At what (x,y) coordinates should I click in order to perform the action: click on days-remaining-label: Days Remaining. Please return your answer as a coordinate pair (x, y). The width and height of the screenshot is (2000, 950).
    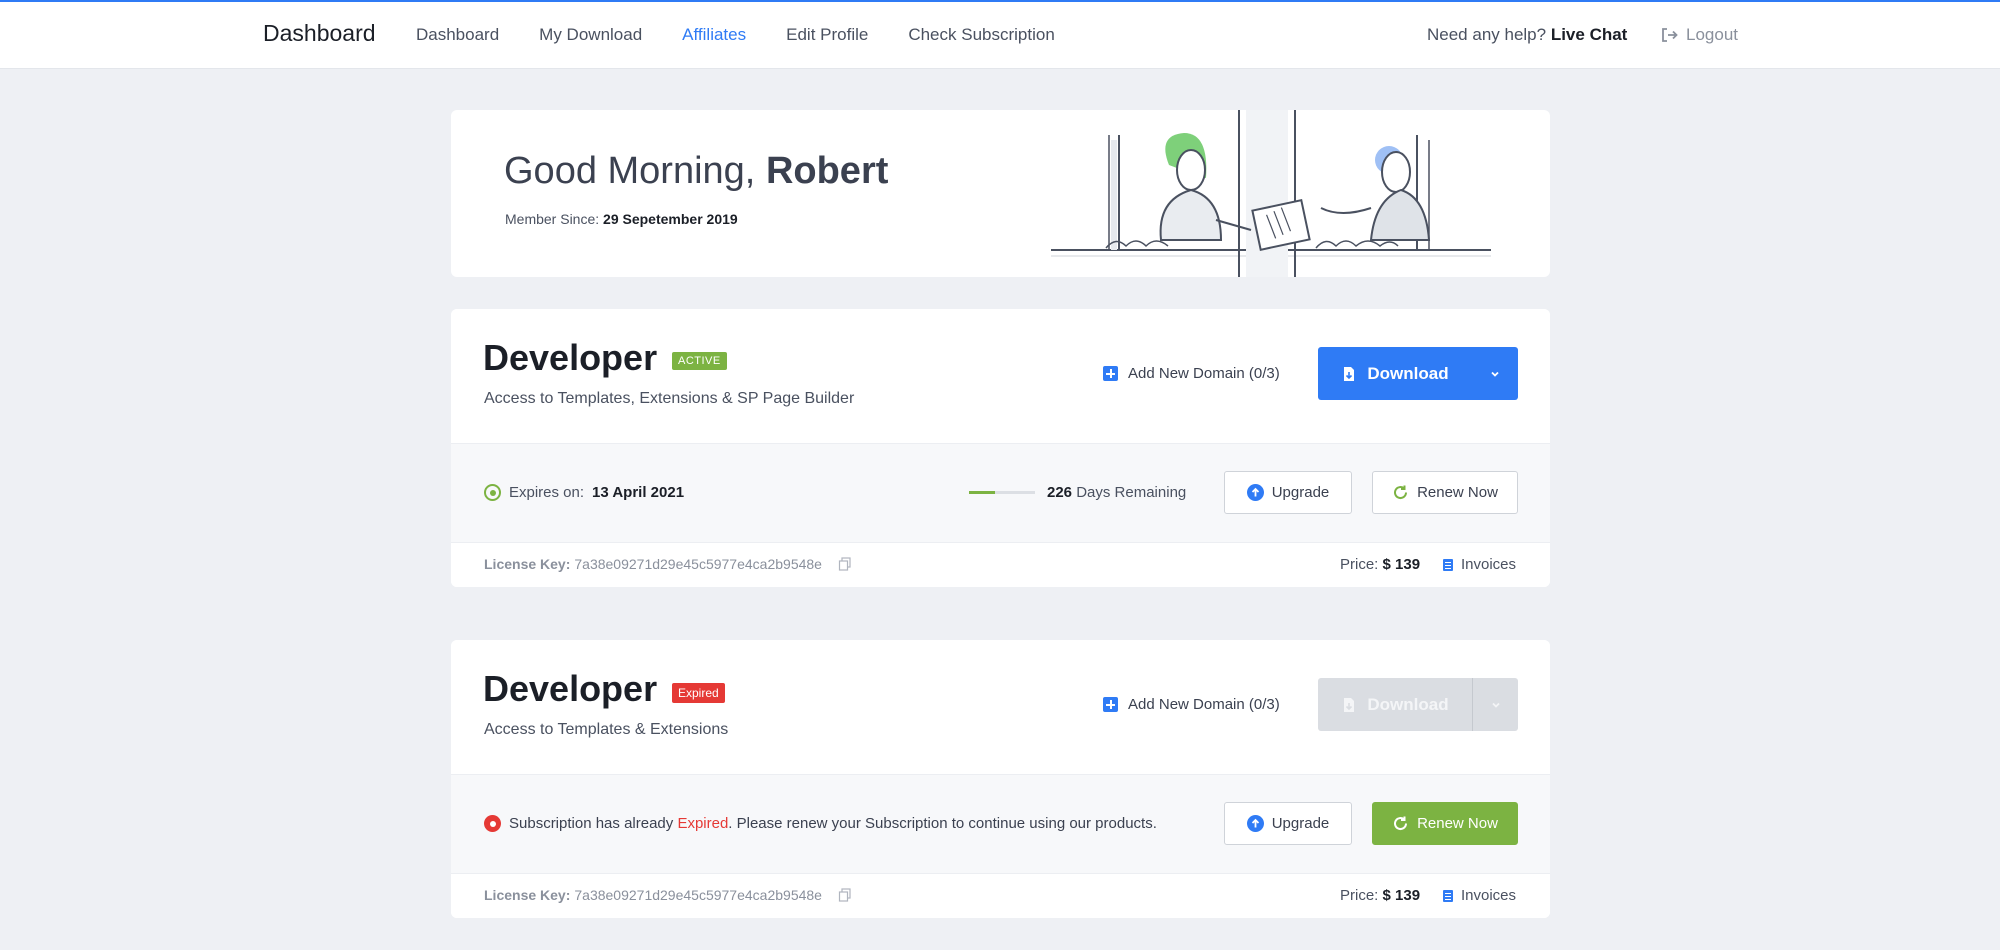
    Looking at the image, I should click on (1131, 492).